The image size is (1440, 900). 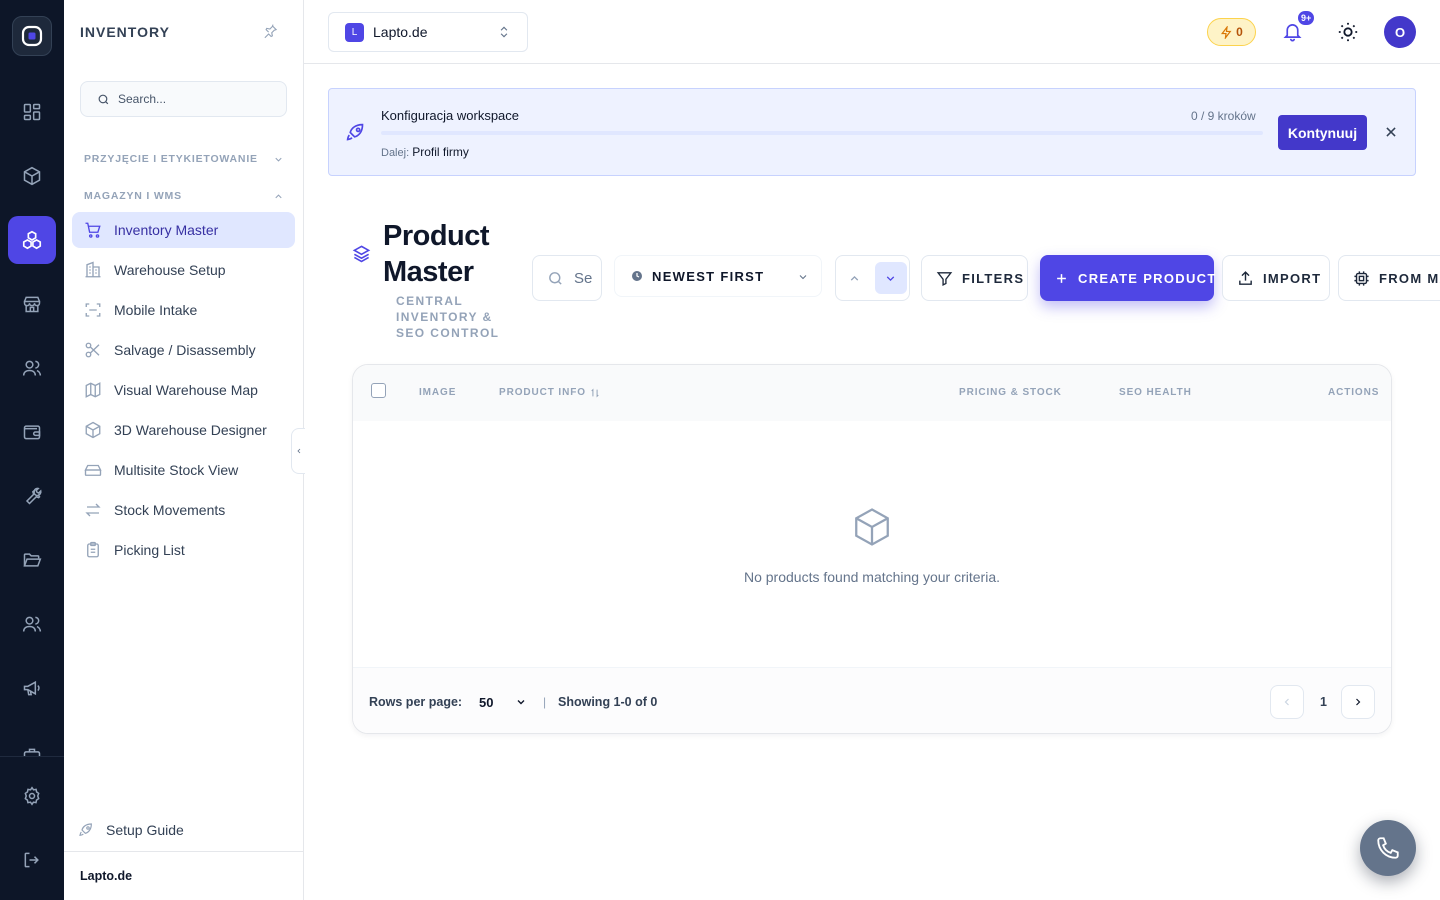 What do you see at coordinates (425, 152) in the screenshot?
I see `banner-next-step: Dalej: Profil firmy` at bounding box center [425, 152].